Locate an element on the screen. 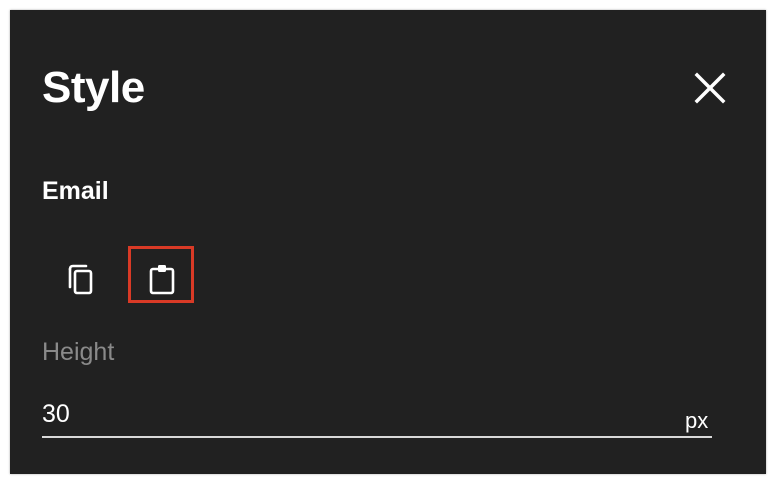  copy-style-button is located at coordinates (82, 279).